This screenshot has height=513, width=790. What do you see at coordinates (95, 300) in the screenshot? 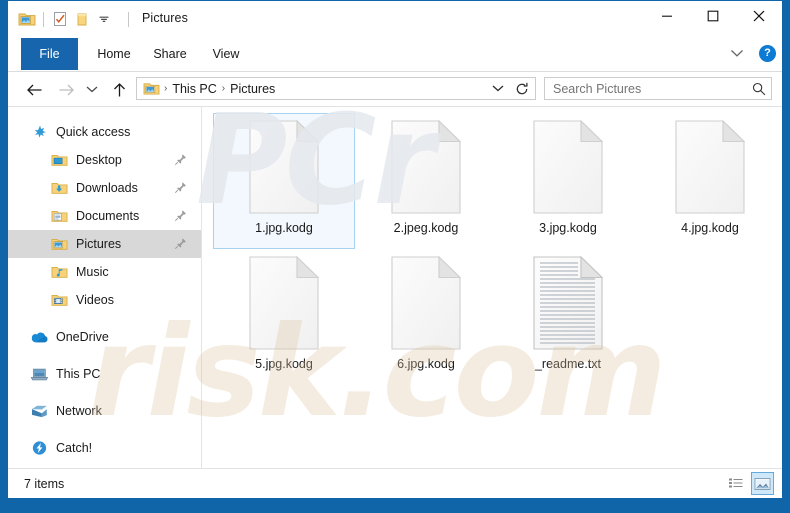
I see `sidebar-item-label: Videos` at bounding box center [95, 300].